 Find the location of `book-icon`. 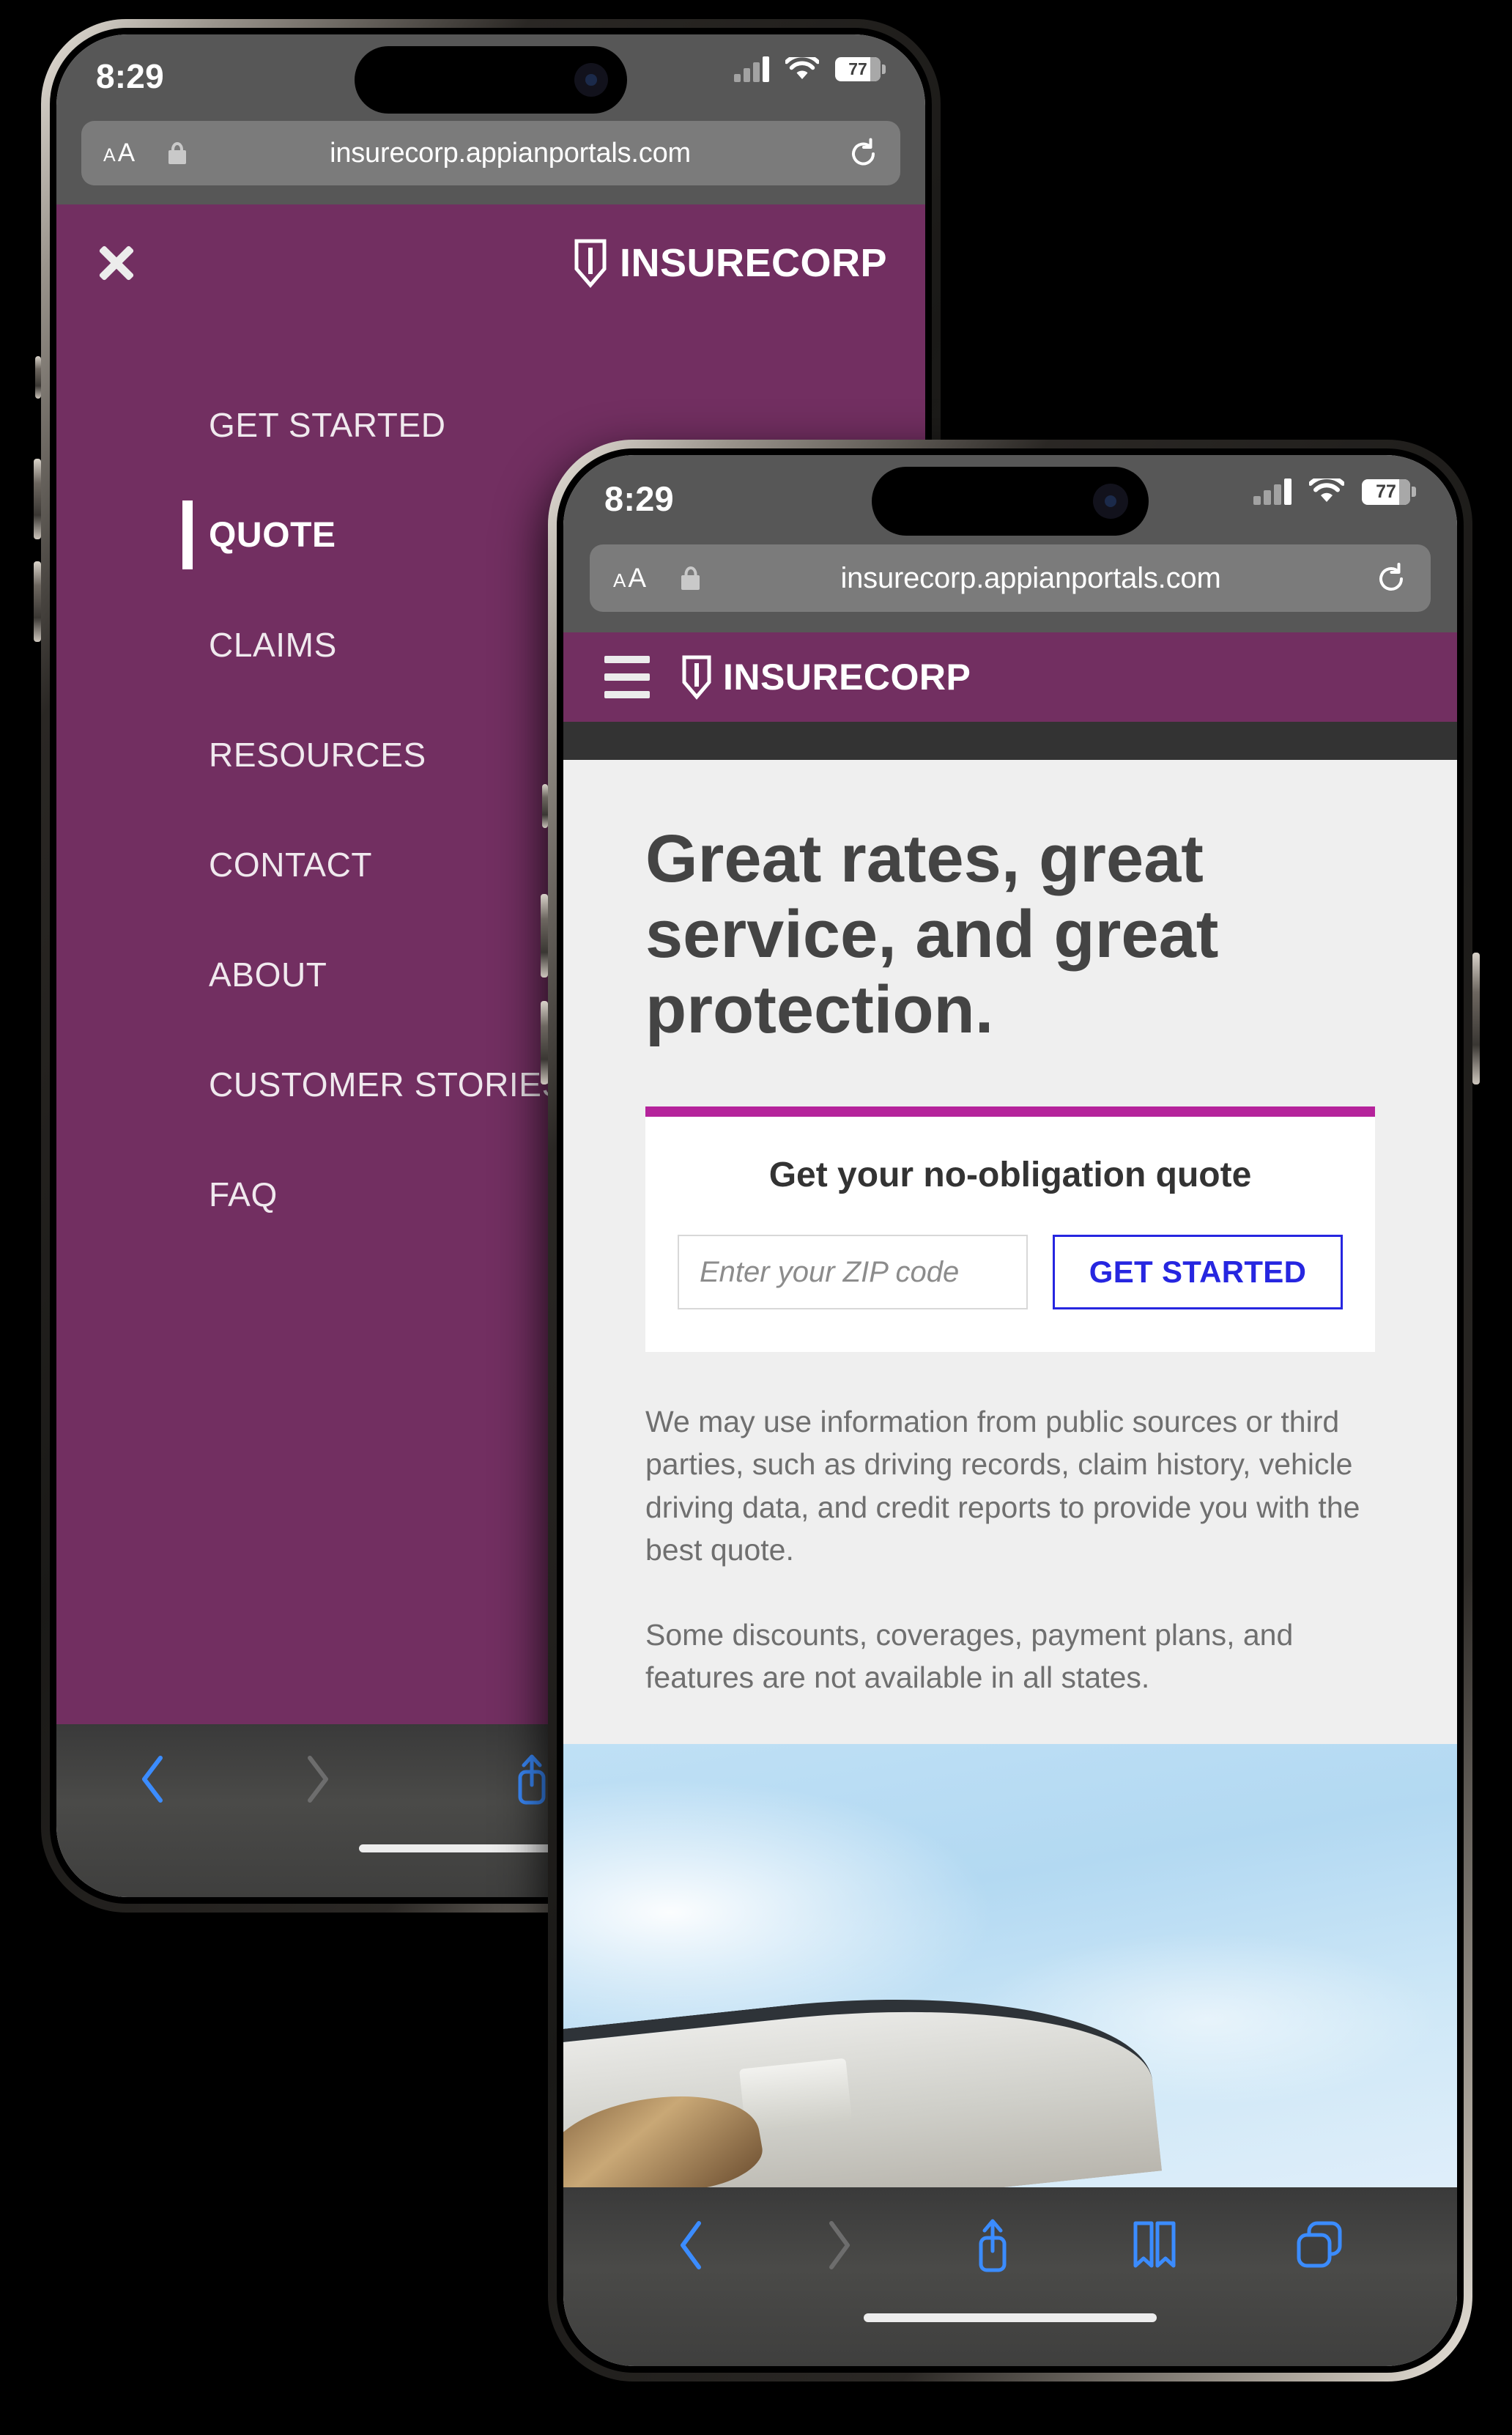

book-icon is located at coordinates (1154, 2245).